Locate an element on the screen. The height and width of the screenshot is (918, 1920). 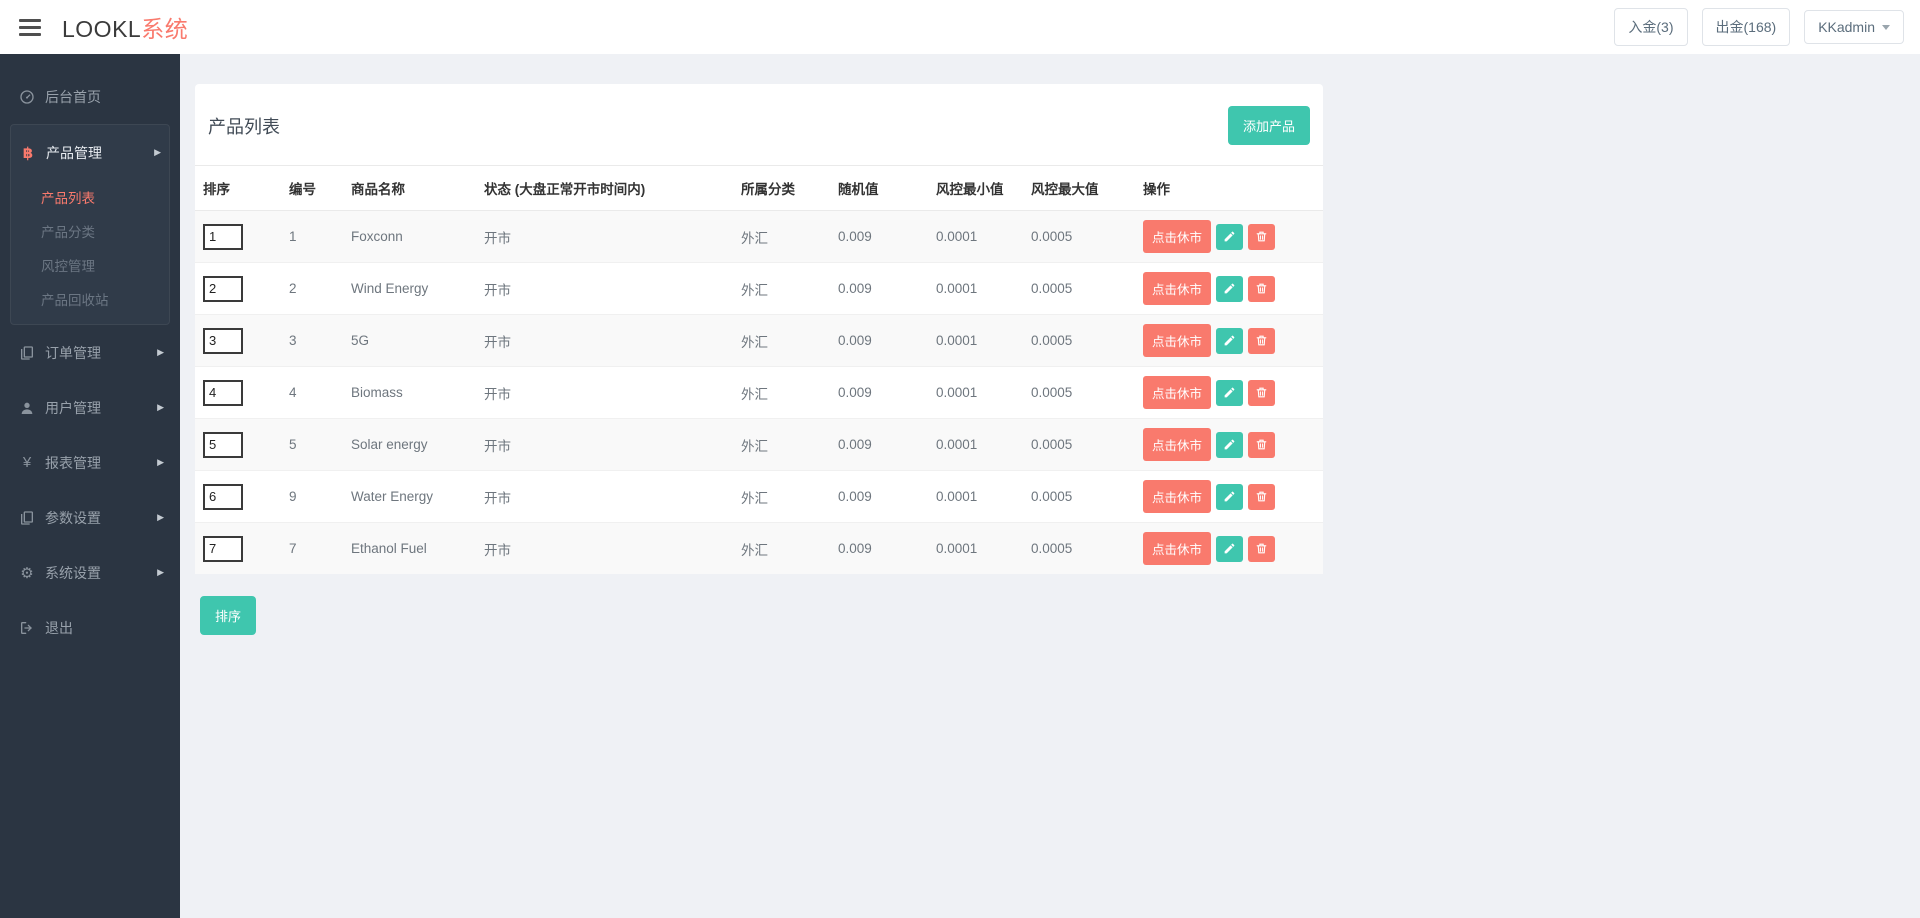
sidebar-item-0: 后台首页 is located at coordinates (90, 96).